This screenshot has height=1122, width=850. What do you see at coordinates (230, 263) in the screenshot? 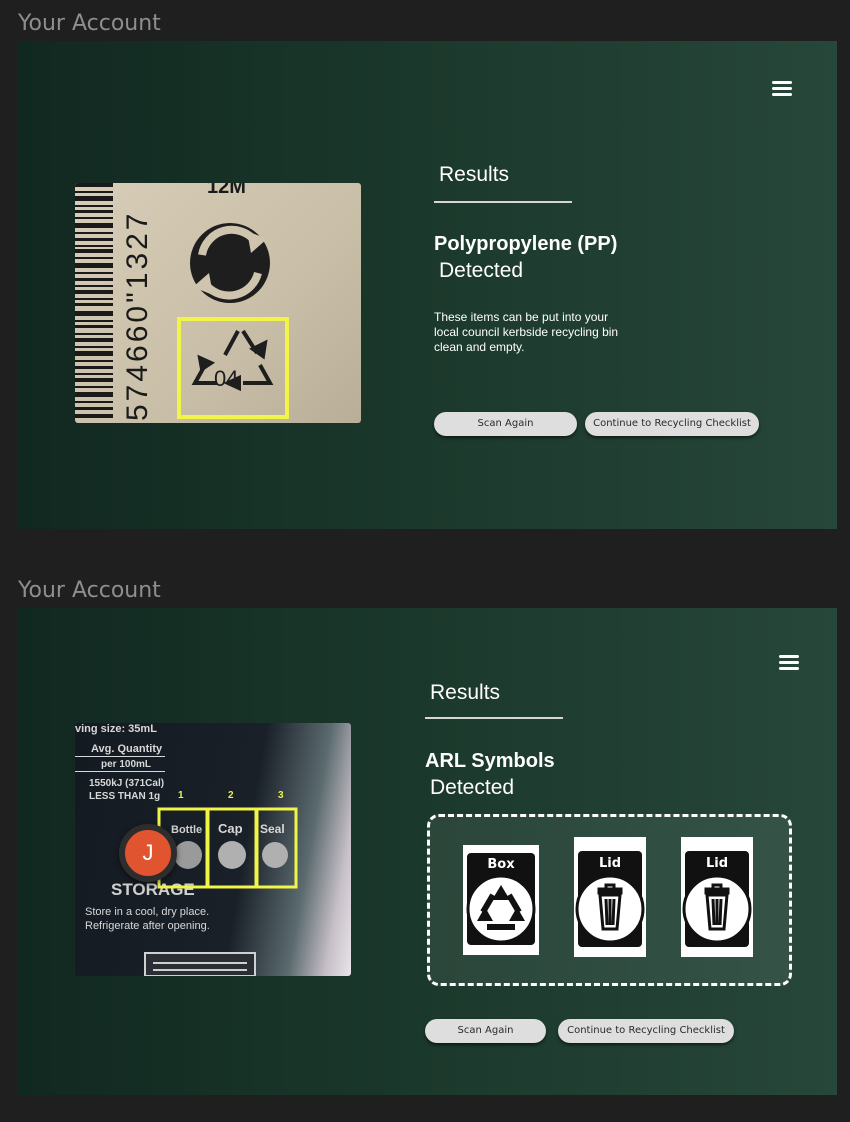
I see `recovery-symbol-icon` at bounding box center [230, 263].